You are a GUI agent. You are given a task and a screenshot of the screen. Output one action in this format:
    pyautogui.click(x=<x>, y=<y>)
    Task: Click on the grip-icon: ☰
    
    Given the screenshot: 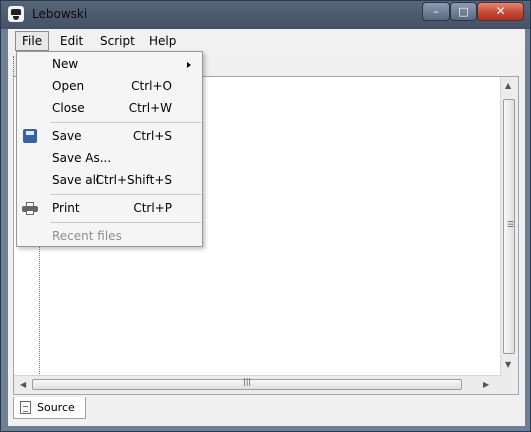 What is the action you would take?
    pyautogui.click(x=511, y=224)
    